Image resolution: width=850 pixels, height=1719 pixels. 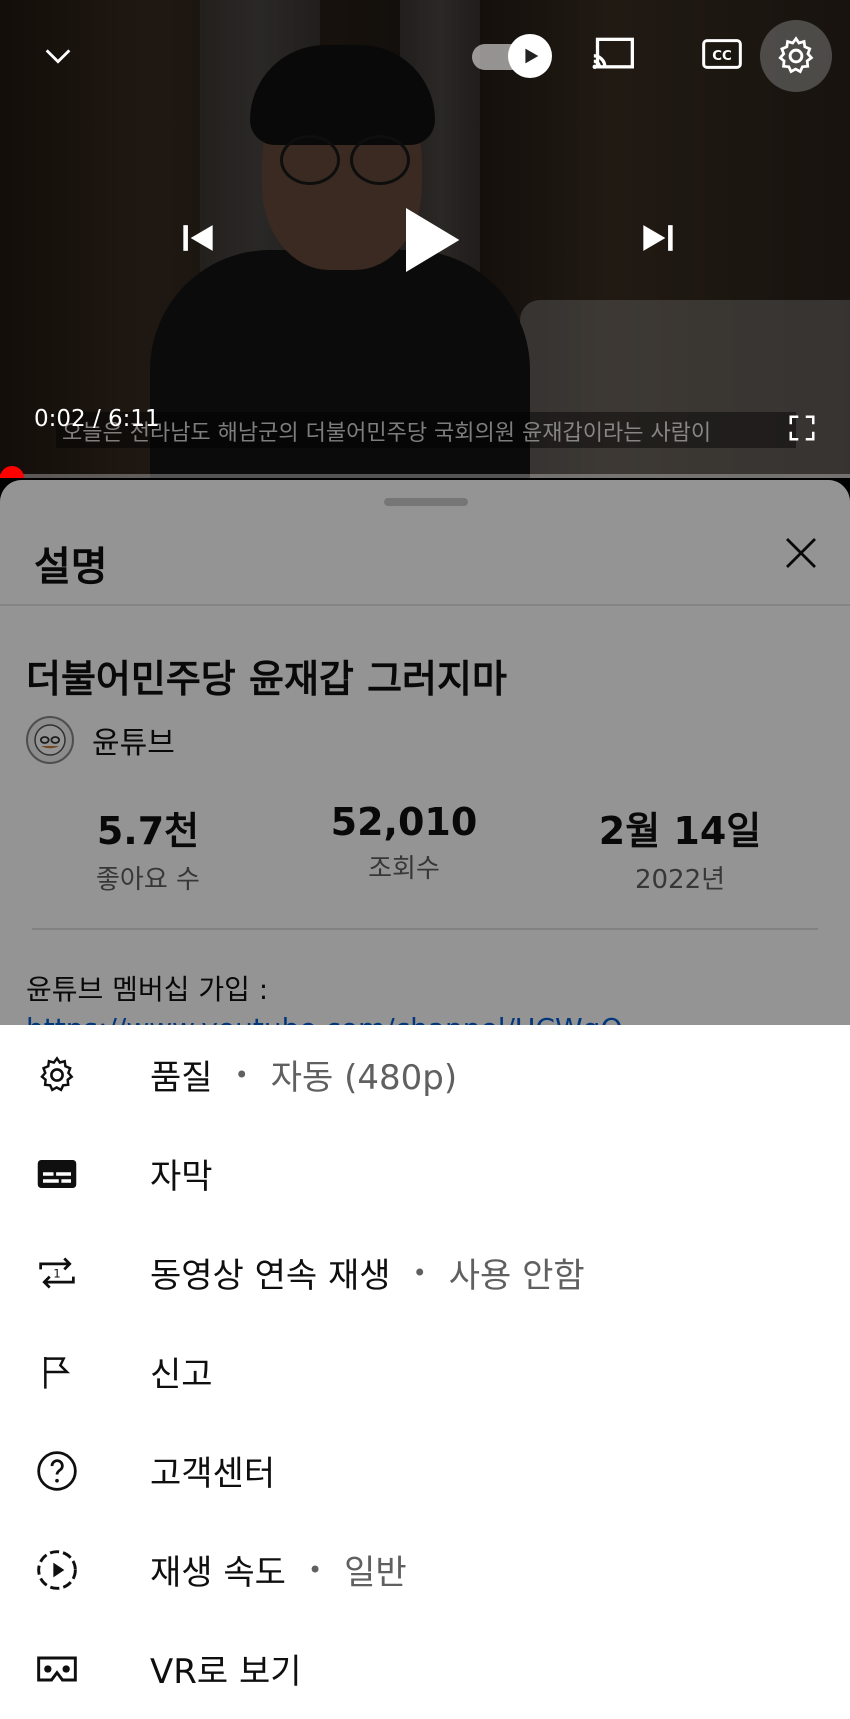 What do you see at coordinates (213, 1474) in the screenshot?
I see `menu-label: 고객센터` at bounding box center [213, 1474].